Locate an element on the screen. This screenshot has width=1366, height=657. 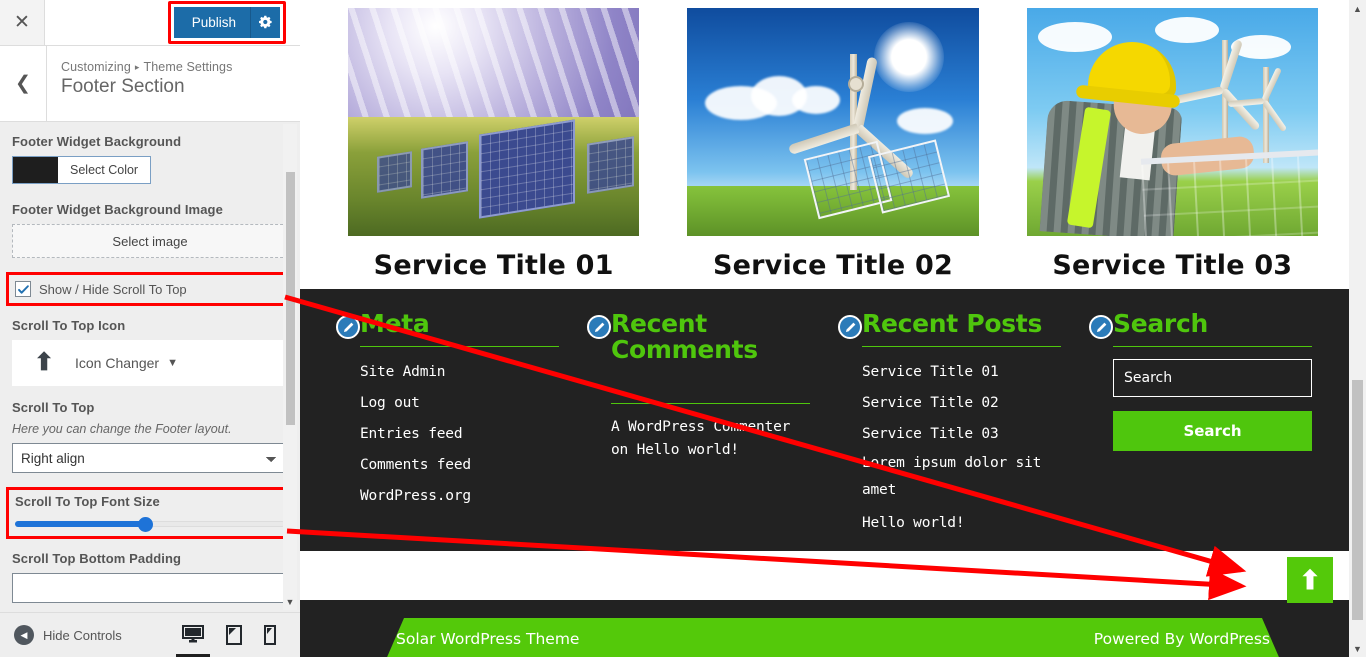
search-input is located at coordinates (1212, 378).